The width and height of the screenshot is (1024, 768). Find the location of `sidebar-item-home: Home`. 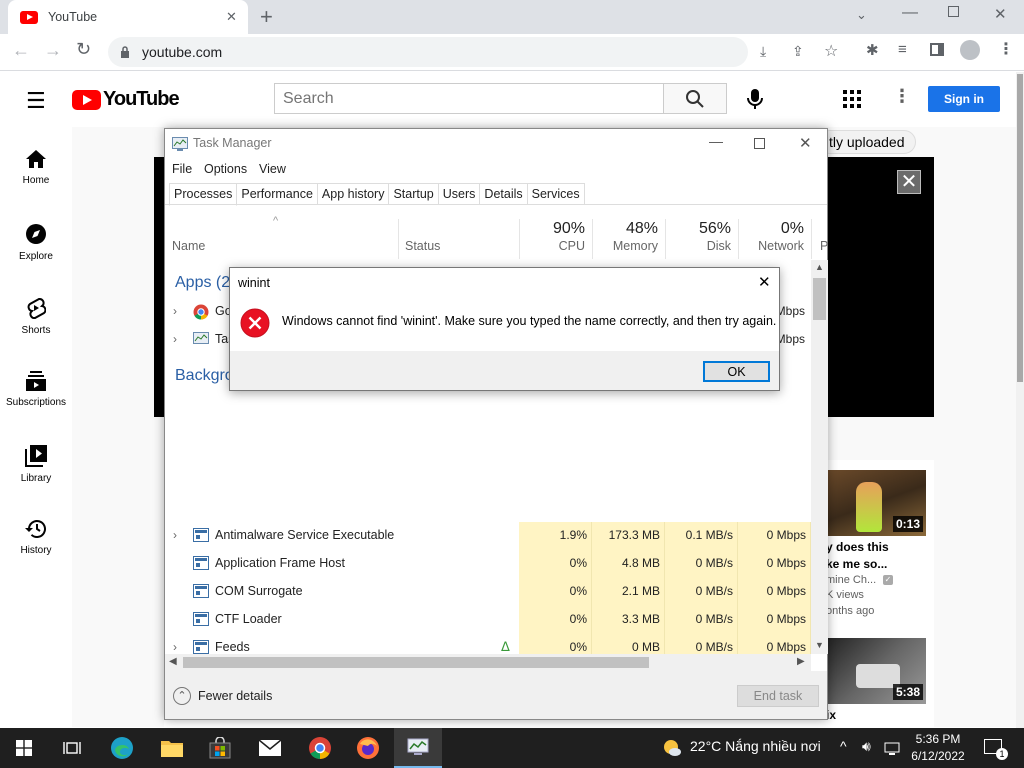

sidebar-item-home: Home is located at coordinates (36, 162).